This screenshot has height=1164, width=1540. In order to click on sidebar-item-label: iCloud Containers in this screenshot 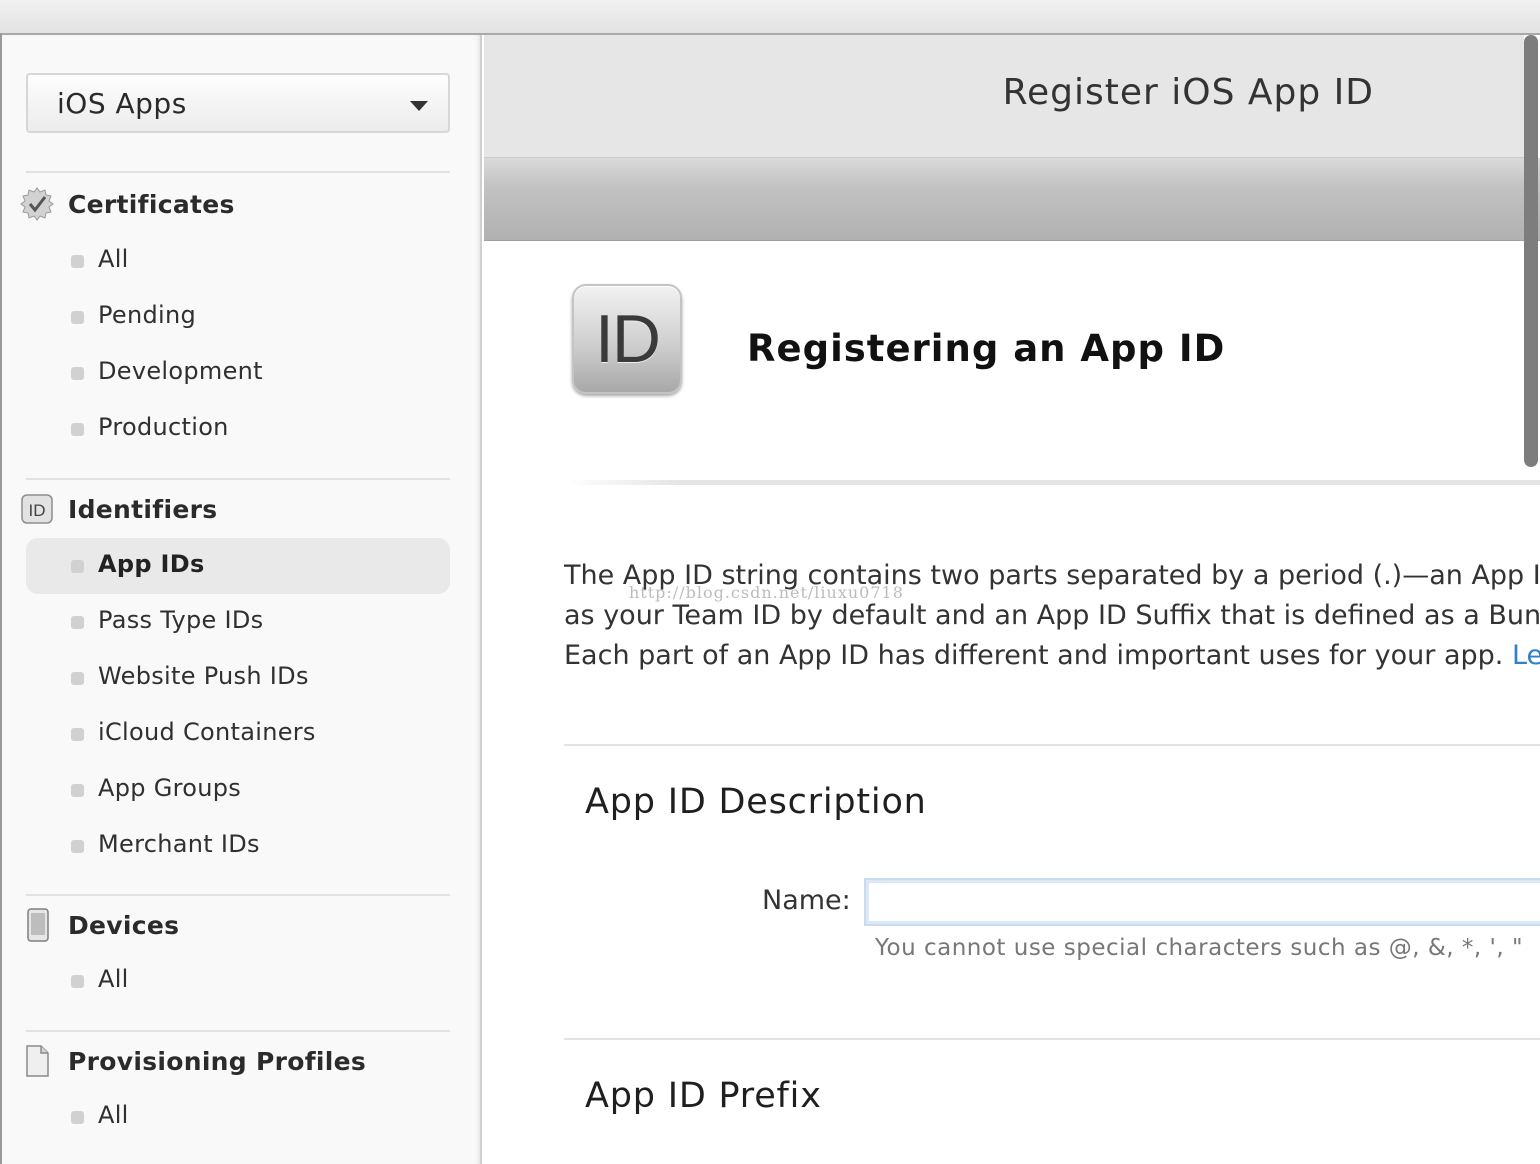, I will do `click(207, 732)`.